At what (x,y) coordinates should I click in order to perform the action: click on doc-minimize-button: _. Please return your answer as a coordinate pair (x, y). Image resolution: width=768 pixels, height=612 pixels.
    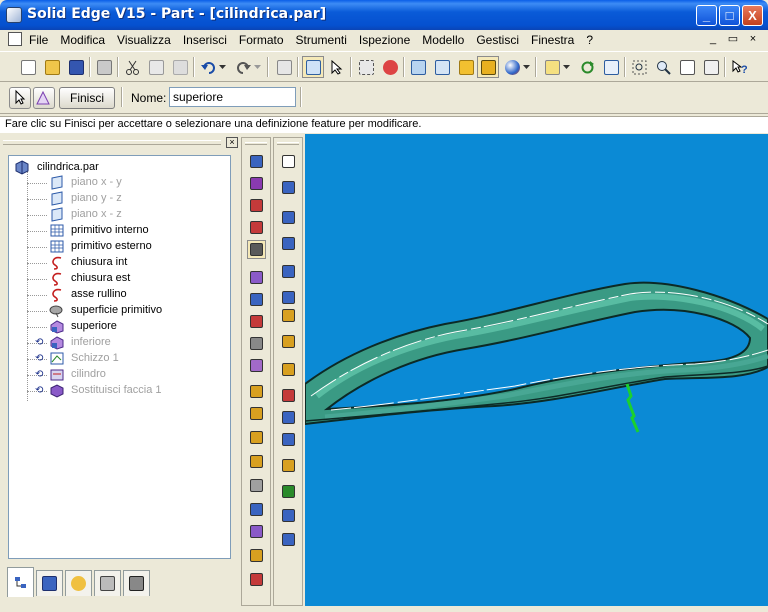
    Looking at the image, I should click on (713, 39).